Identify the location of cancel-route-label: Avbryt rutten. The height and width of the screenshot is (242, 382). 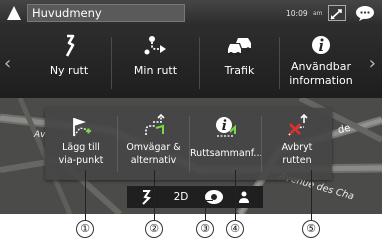
(297, 154).